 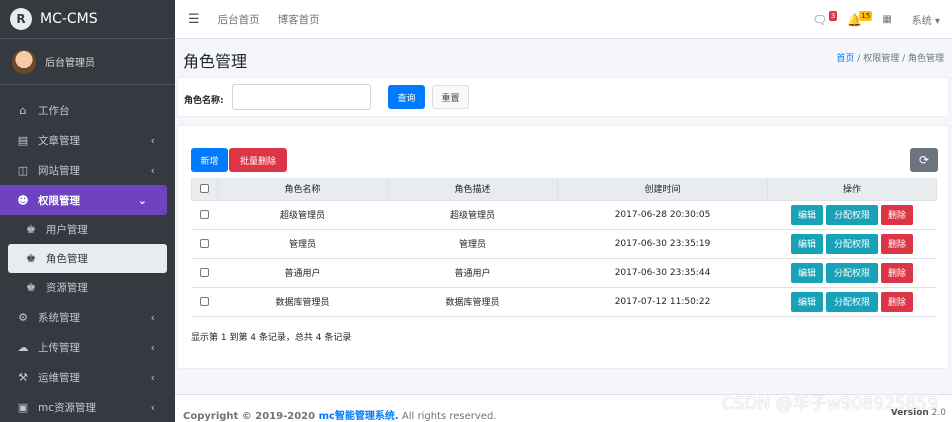 I want to click on caret-down-icon: ▾, so click(x=937, y=21).